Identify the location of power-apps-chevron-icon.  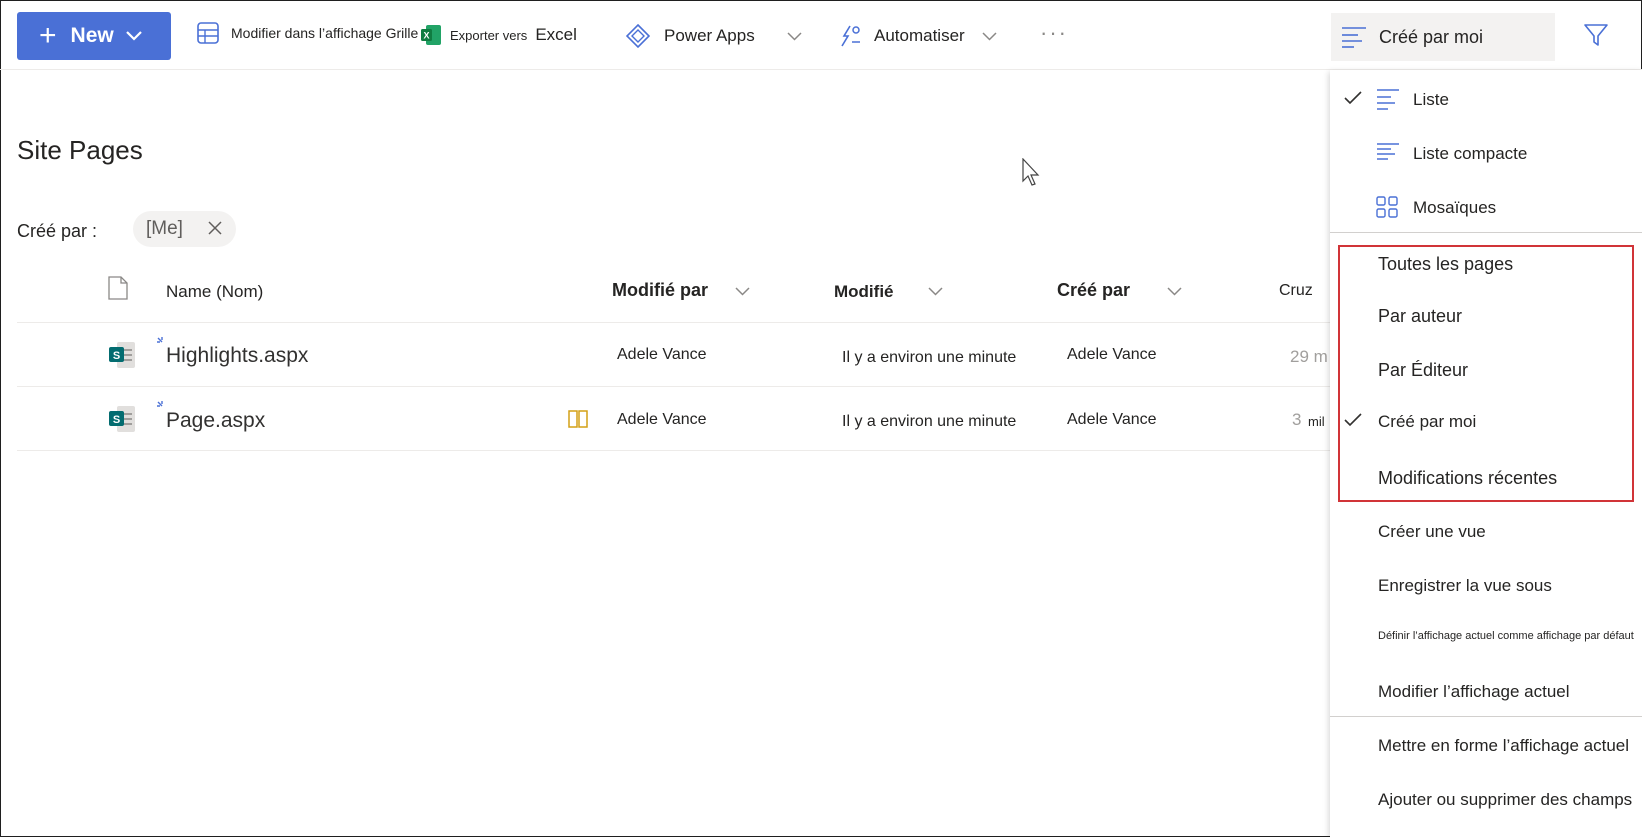
(794, 37).